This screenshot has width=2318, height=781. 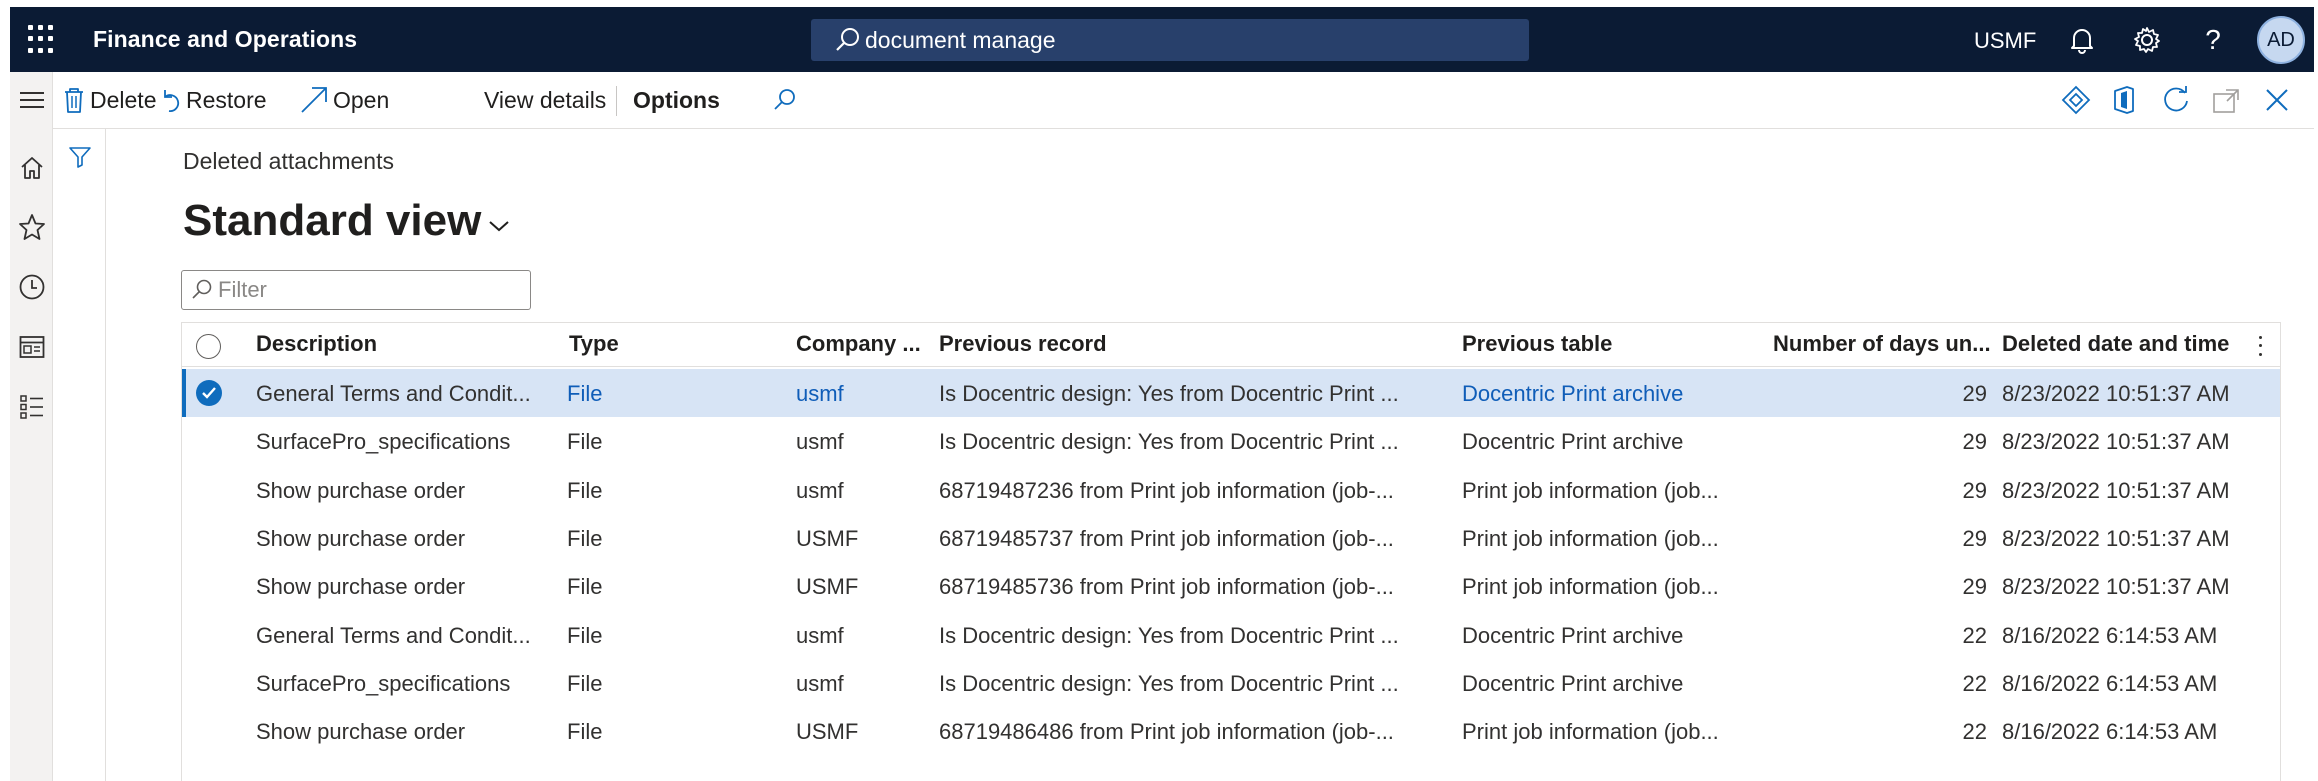 What do you see at coordinates (2147, 40) in the screenshot?
I see `gear-icon` at bounding box center [2147, 40].